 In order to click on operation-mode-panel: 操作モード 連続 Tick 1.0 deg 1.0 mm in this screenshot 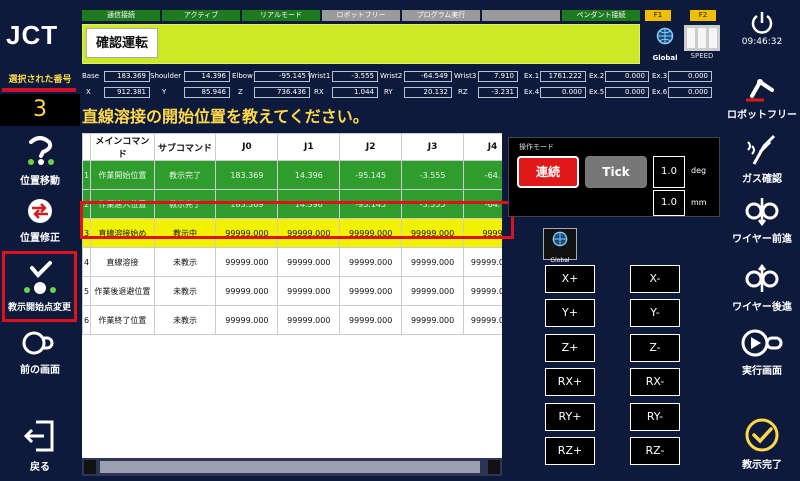, I will do `click(614, 177)`.